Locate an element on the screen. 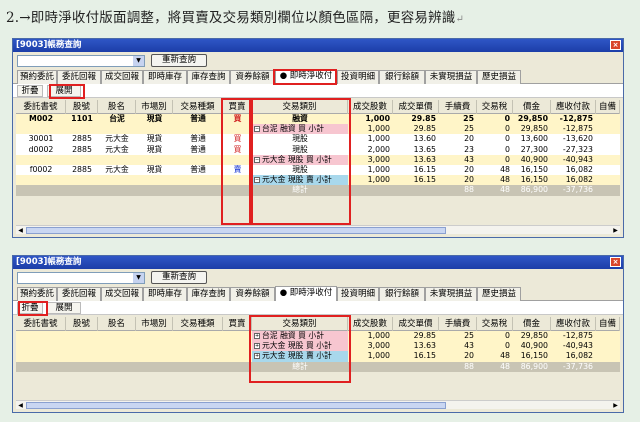 This screenshot has height=422, width=640. cell-type: − 元大金 現股 買 小計 is located at coordinates (300, 159).